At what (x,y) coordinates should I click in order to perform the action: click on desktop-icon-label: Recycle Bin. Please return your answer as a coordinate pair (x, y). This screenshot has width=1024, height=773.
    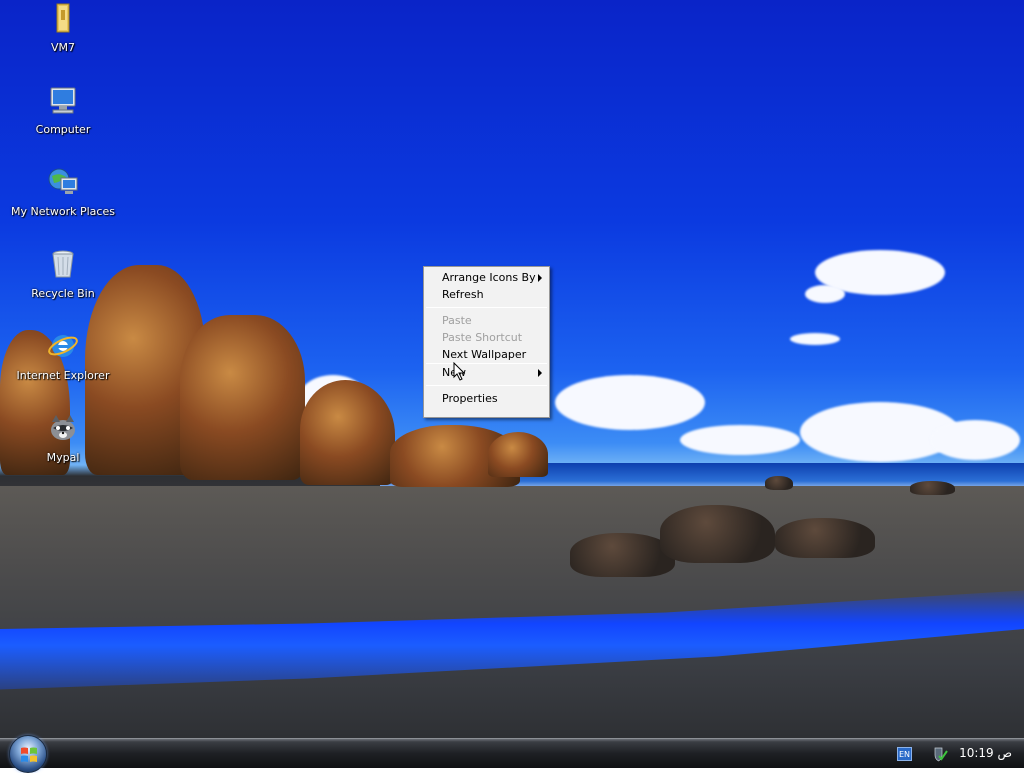
    Looking at the image, I should click on (63, 293).